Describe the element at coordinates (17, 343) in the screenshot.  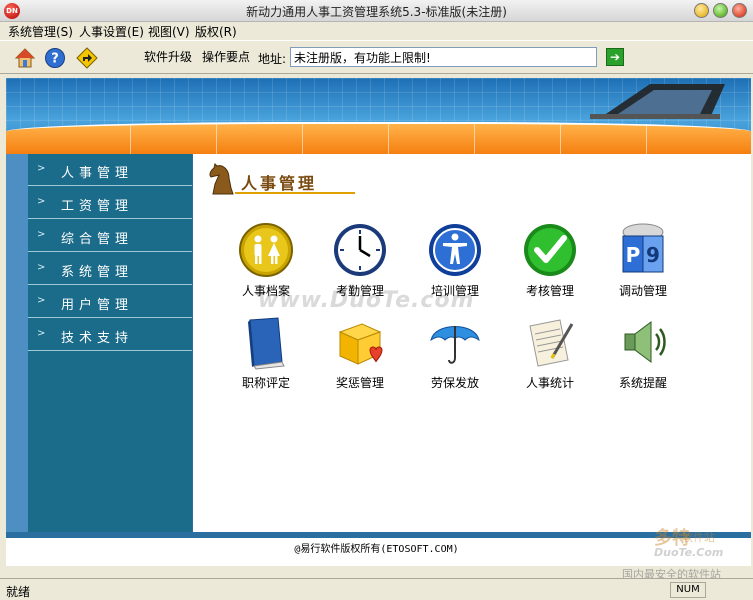
I see `left-strip` at that location.